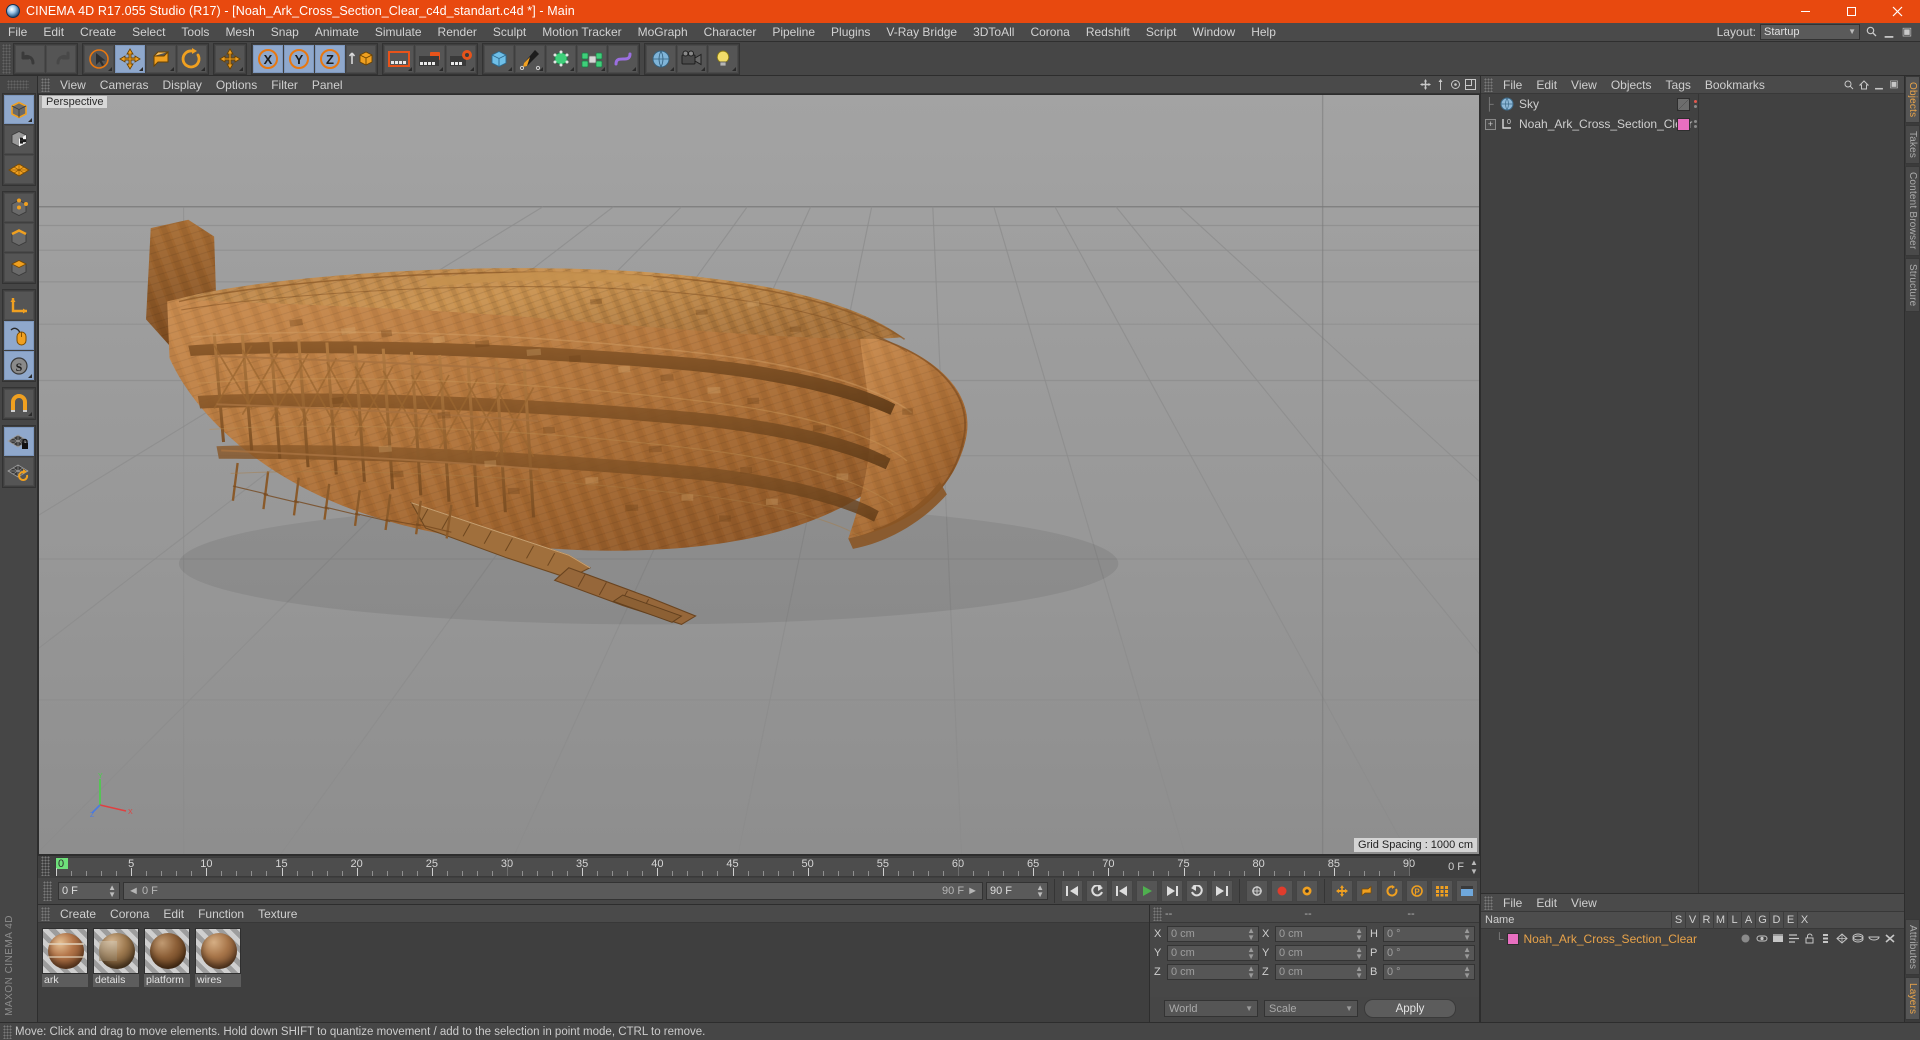 Image resolution: width=1920 pixels, height=1040 pixels. Describe the element at coordinates (692, 58) in the screenshot. I see `add-camera-button` at that location.